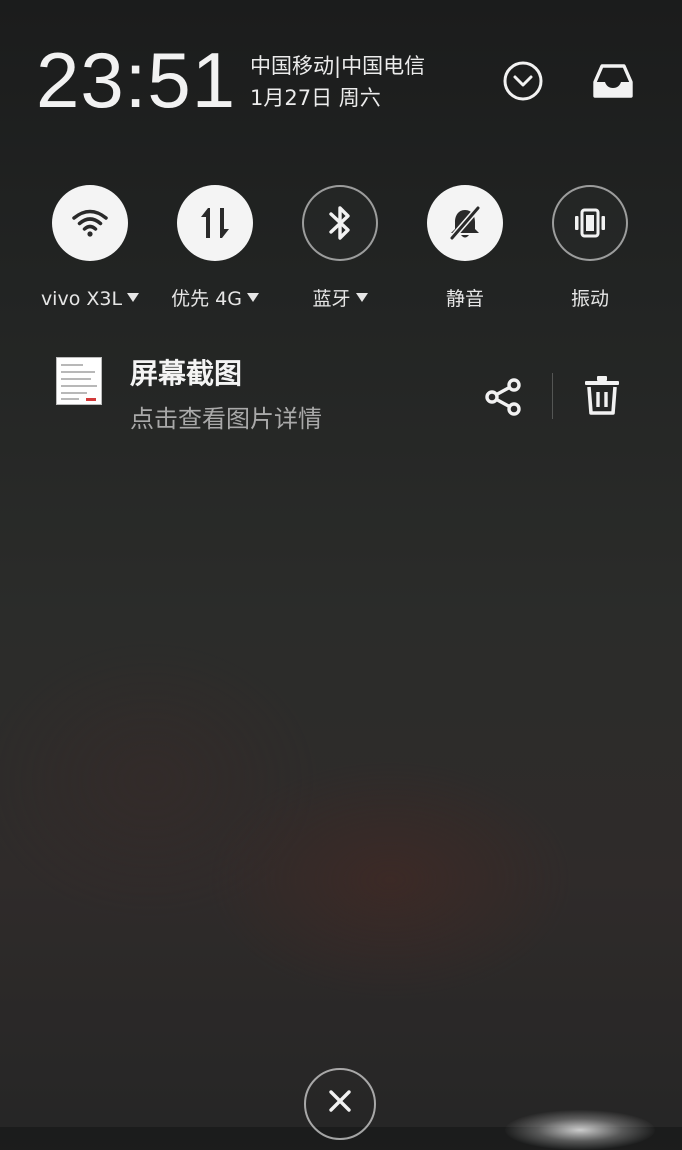 The height and width of the screenshot is (1150, 682). Describe the element at coordinates (580, 1130) in the screenshot. I see `wallpaper-highlight` at that location.